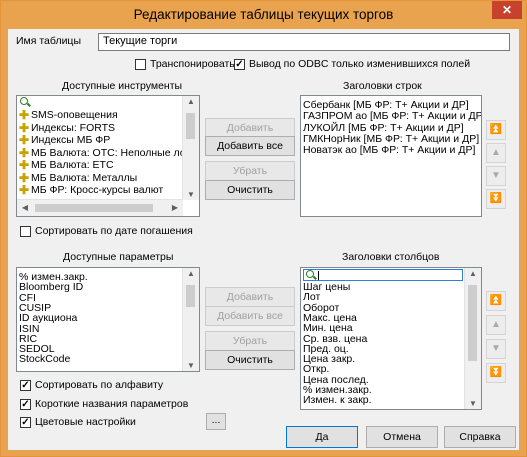 The height and width of the screenshot is (457, 527). I want to click on clear-button: Очистить, so click(250, 190).